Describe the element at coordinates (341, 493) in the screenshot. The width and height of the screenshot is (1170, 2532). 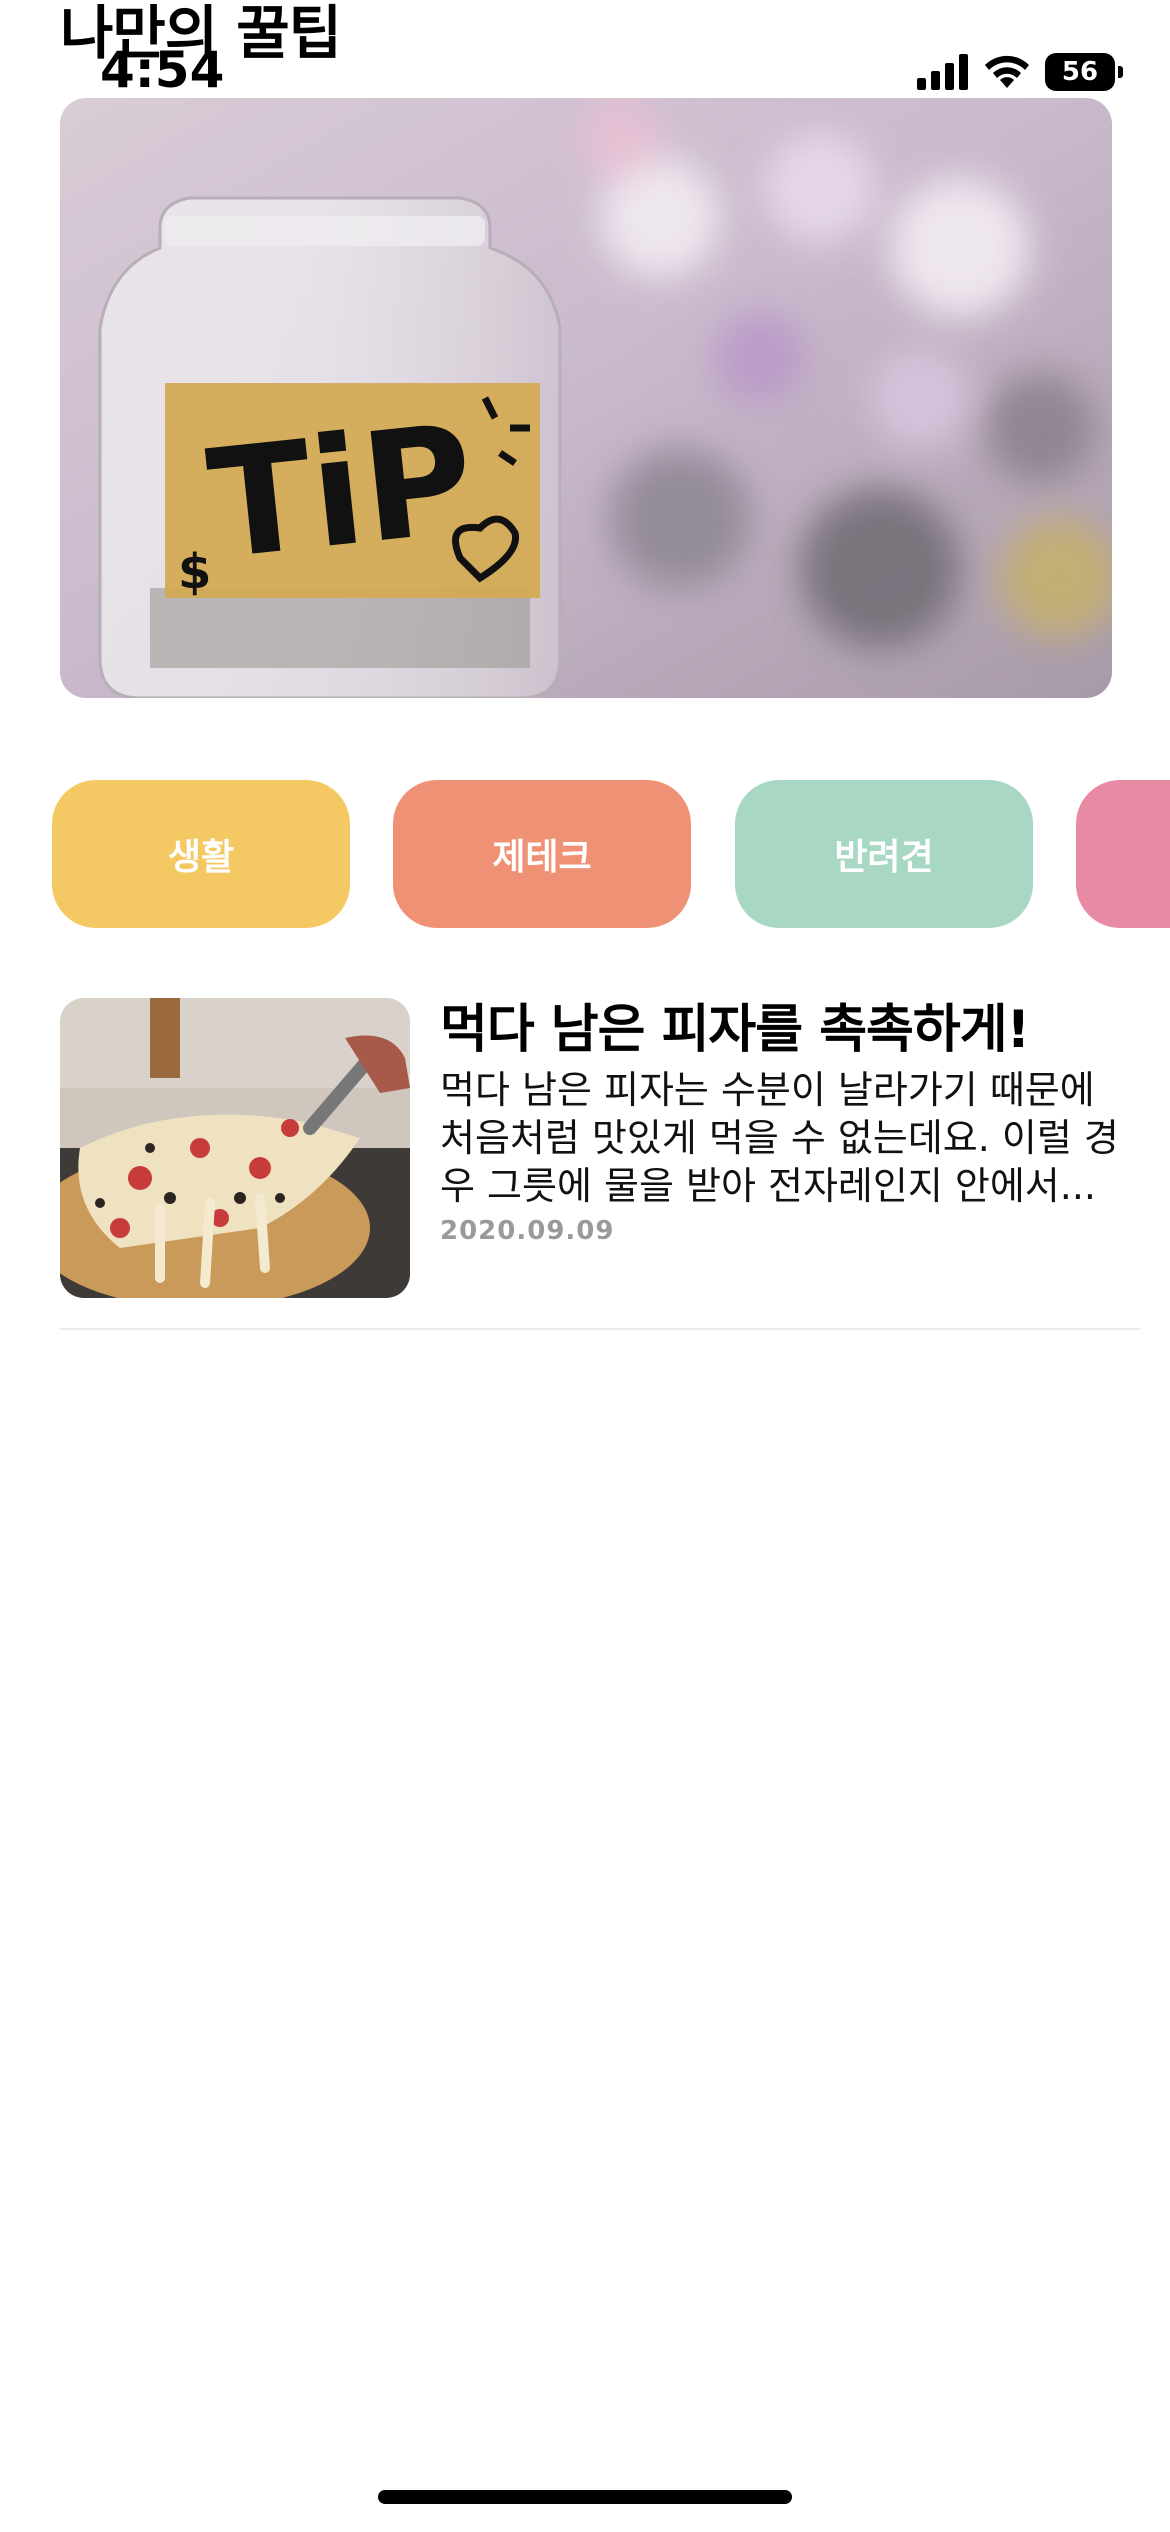
I see `banner-label: TiP` at that location.